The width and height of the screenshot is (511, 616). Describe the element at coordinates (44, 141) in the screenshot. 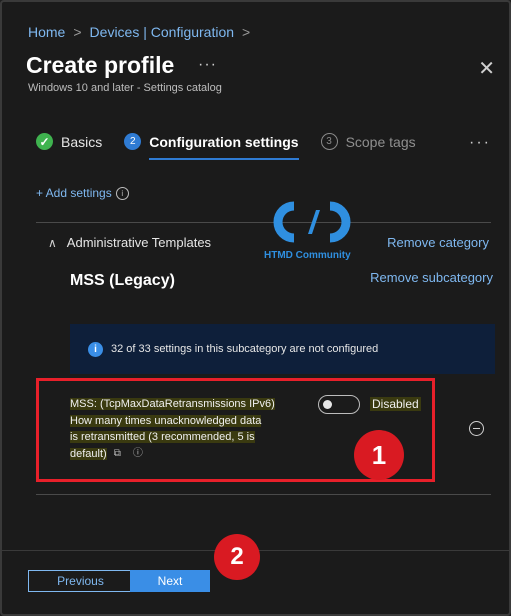

I see `checkmark-icon: ✓` at that location.